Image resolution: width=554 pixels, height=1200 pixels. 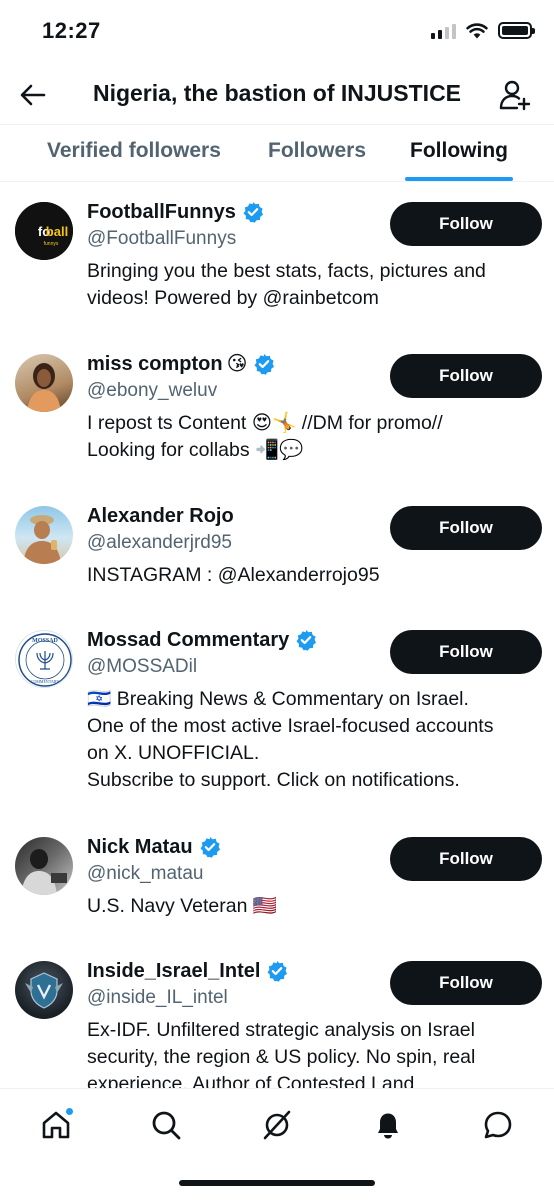 I want to click on user-bio: U.S. Navy Veteran 🇺🇸, so click(x=313, y=906).